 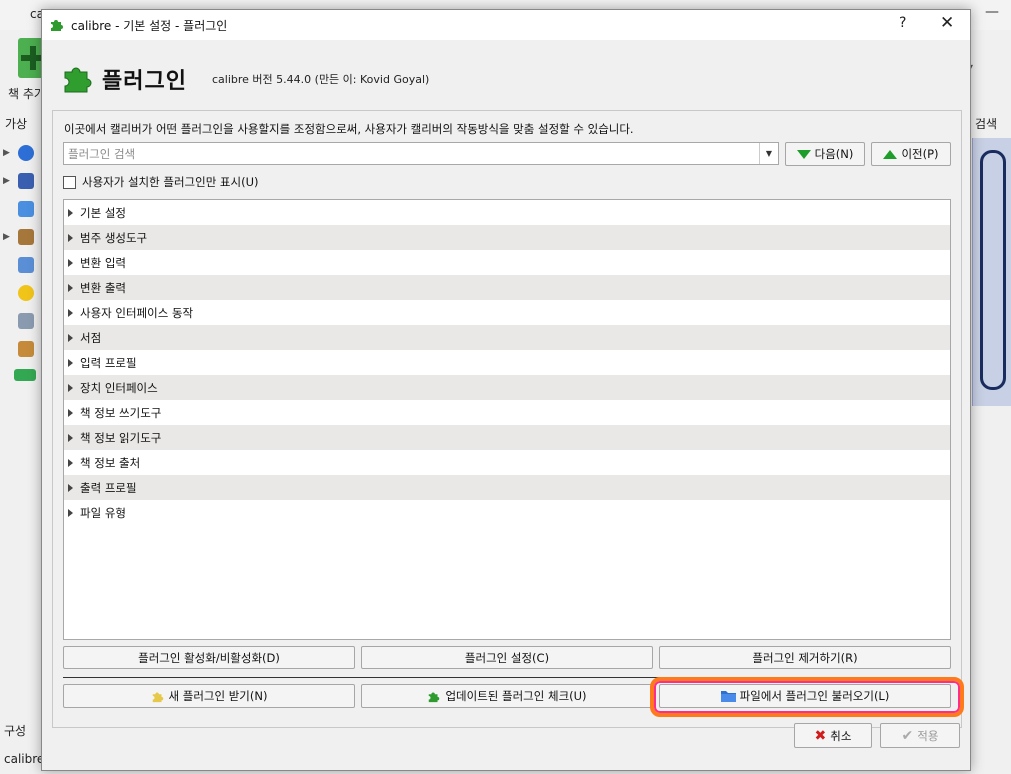 I want to click on rating-icon, so click(x=26, y=293).